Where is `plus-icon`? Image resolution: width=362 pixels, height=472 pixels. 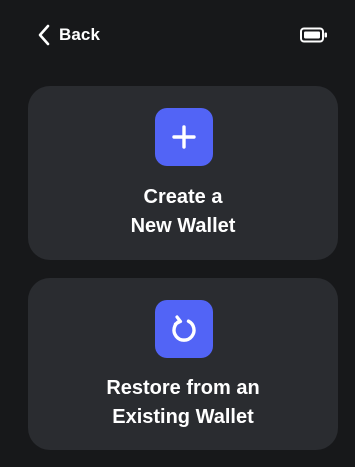 plus-icon is located at coordinates (184, 137).